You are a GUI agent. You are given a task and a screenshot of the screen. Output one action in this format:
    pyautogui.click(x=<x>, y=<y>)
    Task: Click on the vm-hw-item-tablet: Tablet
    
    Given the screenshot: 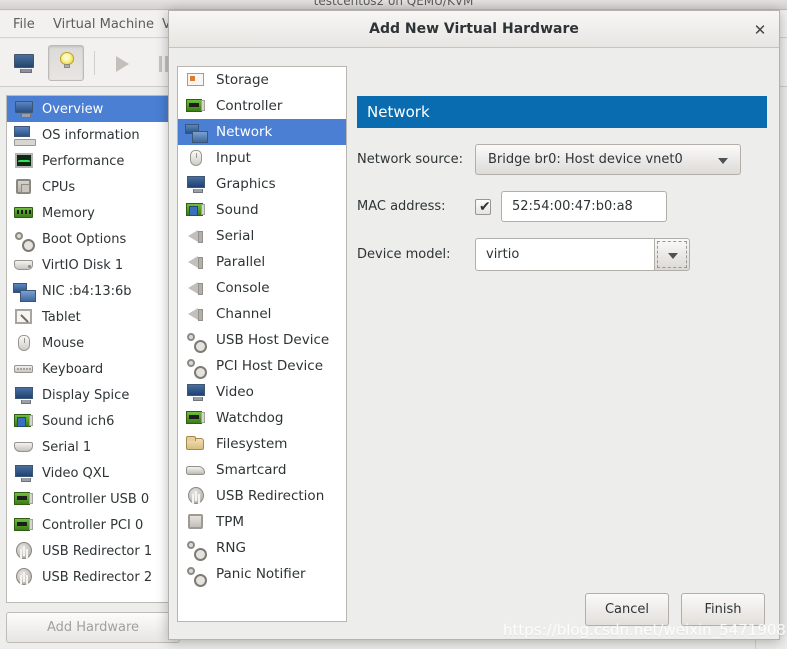 What is the action you would take?
    pyautogui.click(x=89, y=317)
    